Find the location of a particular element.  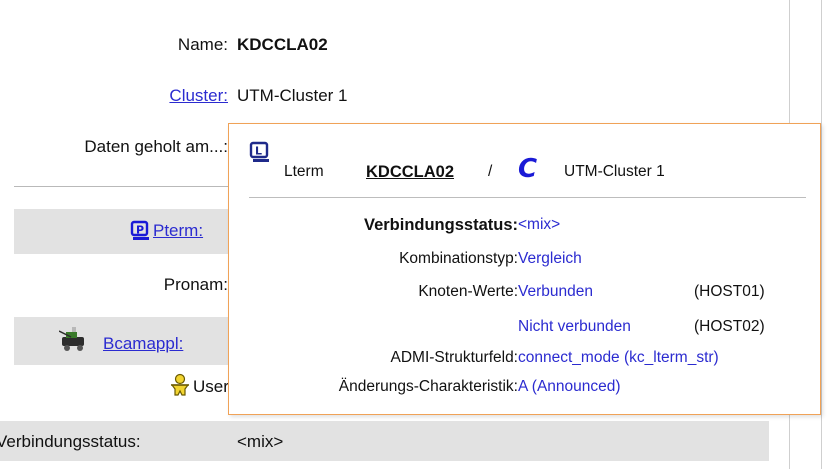

section-separator is located at coordinates (121, 186).